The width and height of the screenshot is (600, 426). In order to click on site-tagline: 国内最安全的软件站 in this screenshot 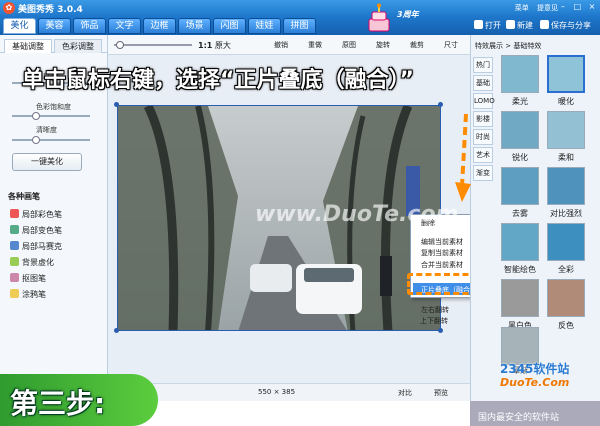, I will do `click(519, 418)`.